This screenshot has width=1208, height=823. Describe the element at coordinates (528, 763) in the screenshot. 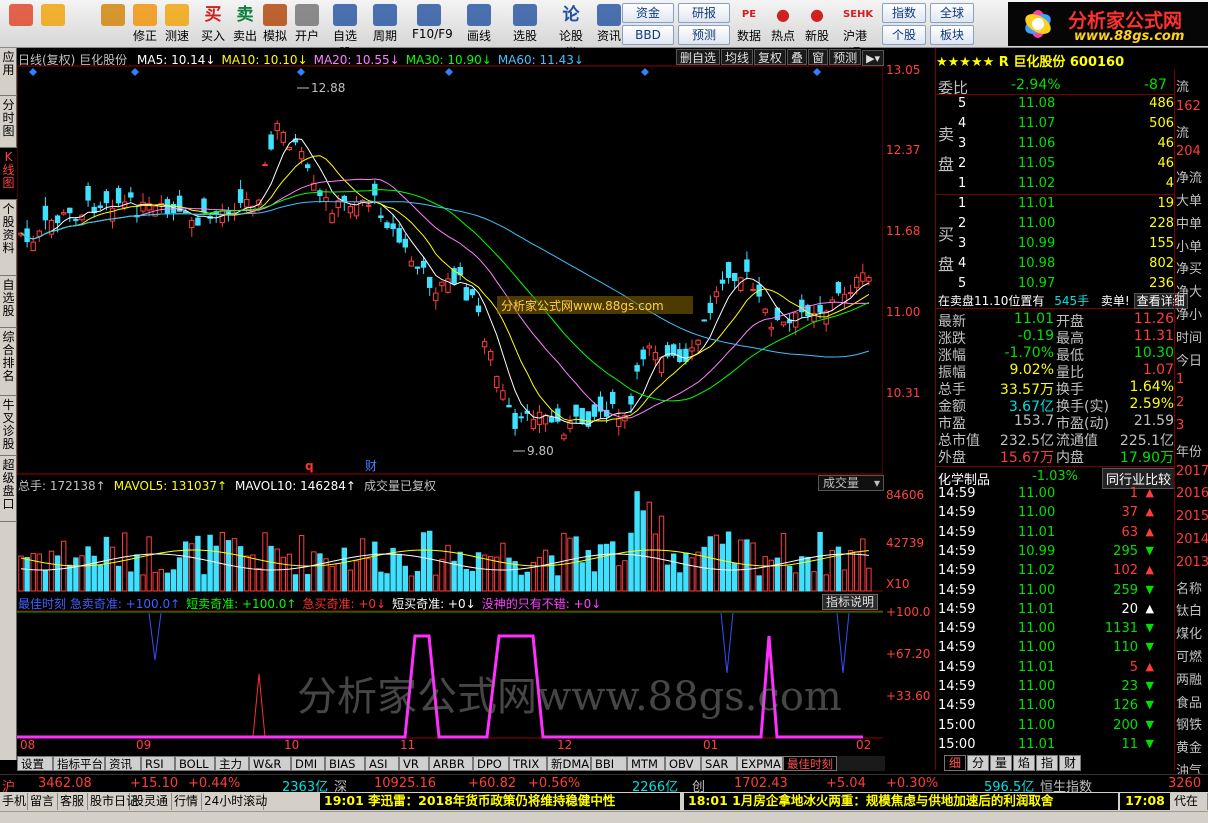

I see `indicator-tab-13: TRIX` at that location.